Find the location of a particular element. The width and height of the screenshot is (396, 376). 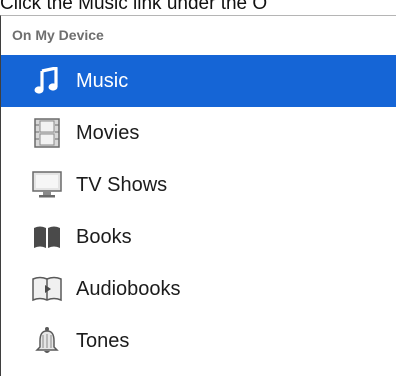

tv-icon is located at coordinates (47, 185).